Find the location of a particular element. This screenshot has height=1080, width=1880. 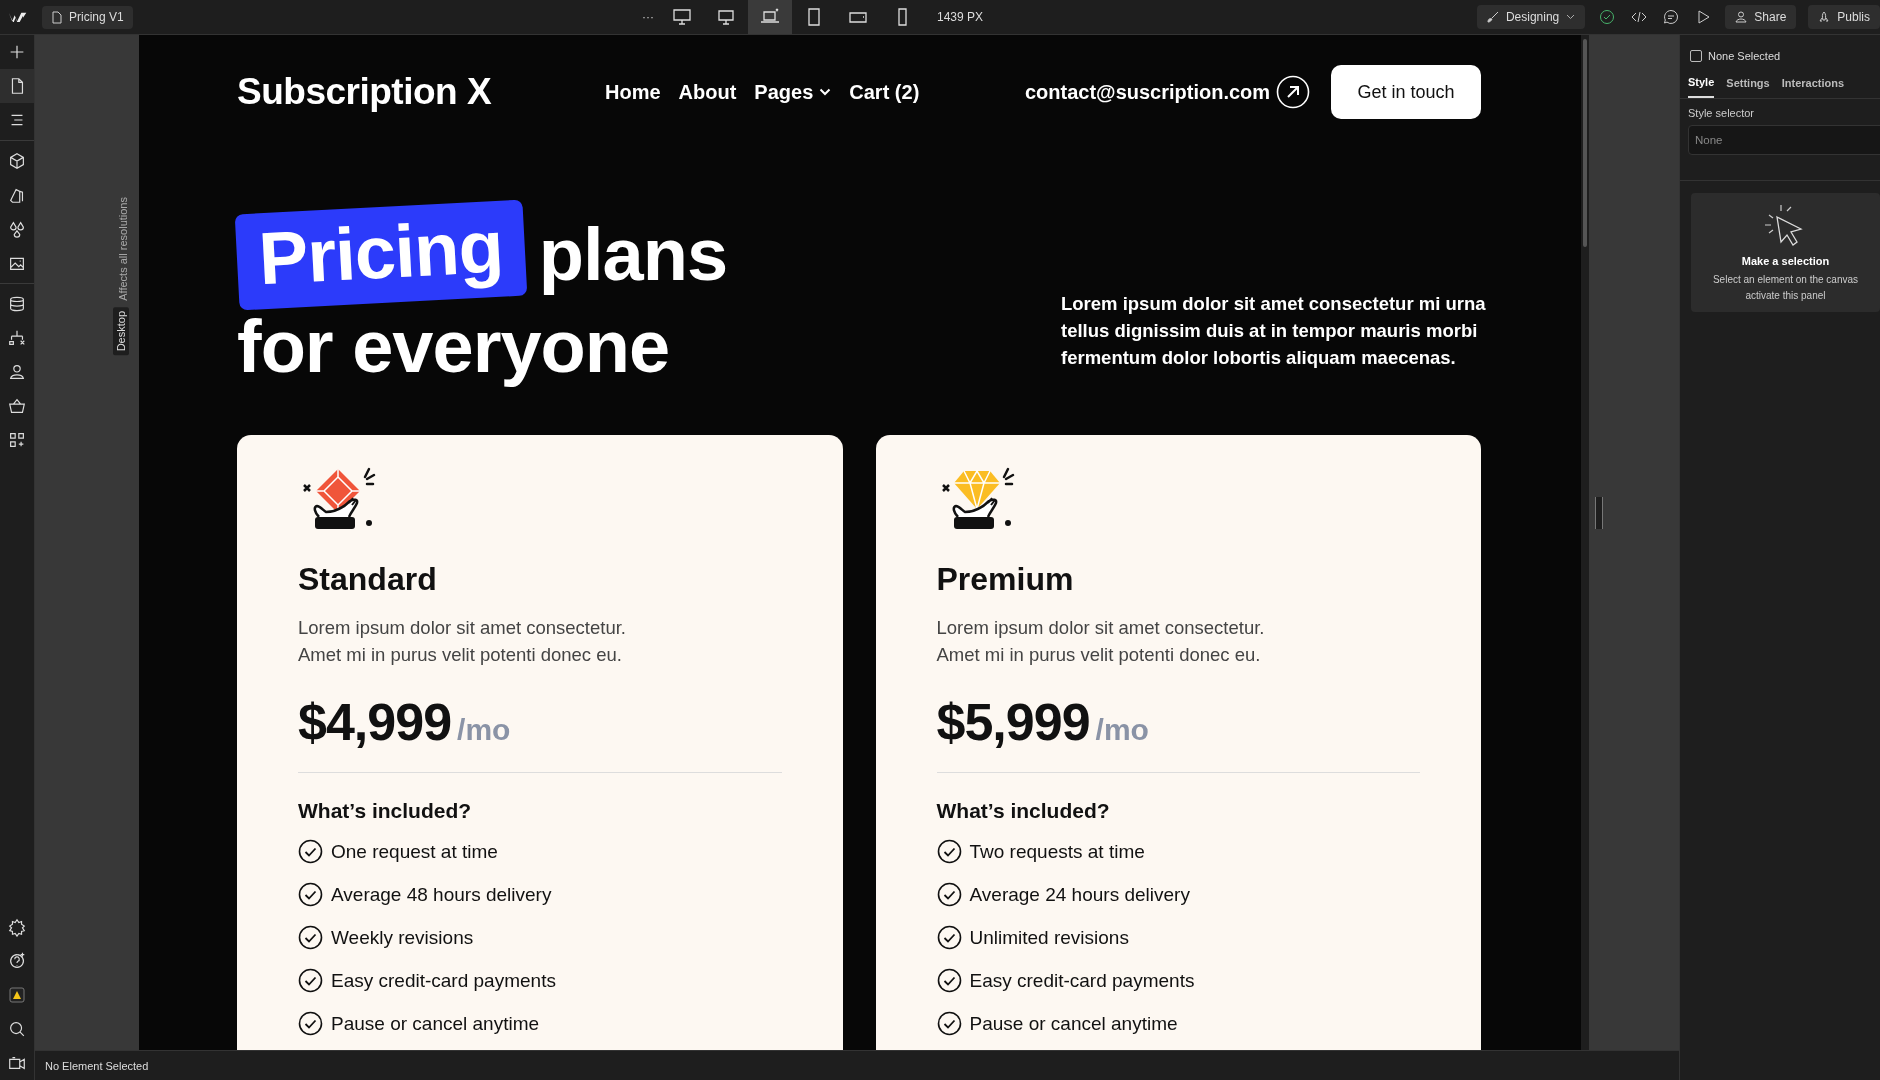

search-icon is located at coordinates (17, 1029).